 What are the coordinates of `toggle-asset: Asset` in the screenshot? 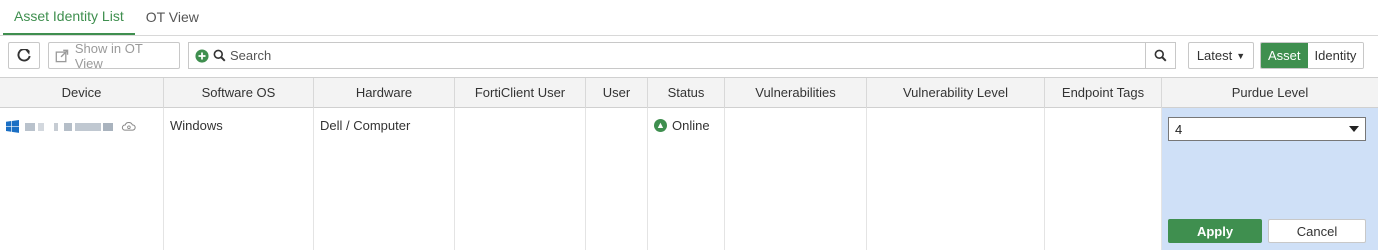 It's located at (1284, 55).